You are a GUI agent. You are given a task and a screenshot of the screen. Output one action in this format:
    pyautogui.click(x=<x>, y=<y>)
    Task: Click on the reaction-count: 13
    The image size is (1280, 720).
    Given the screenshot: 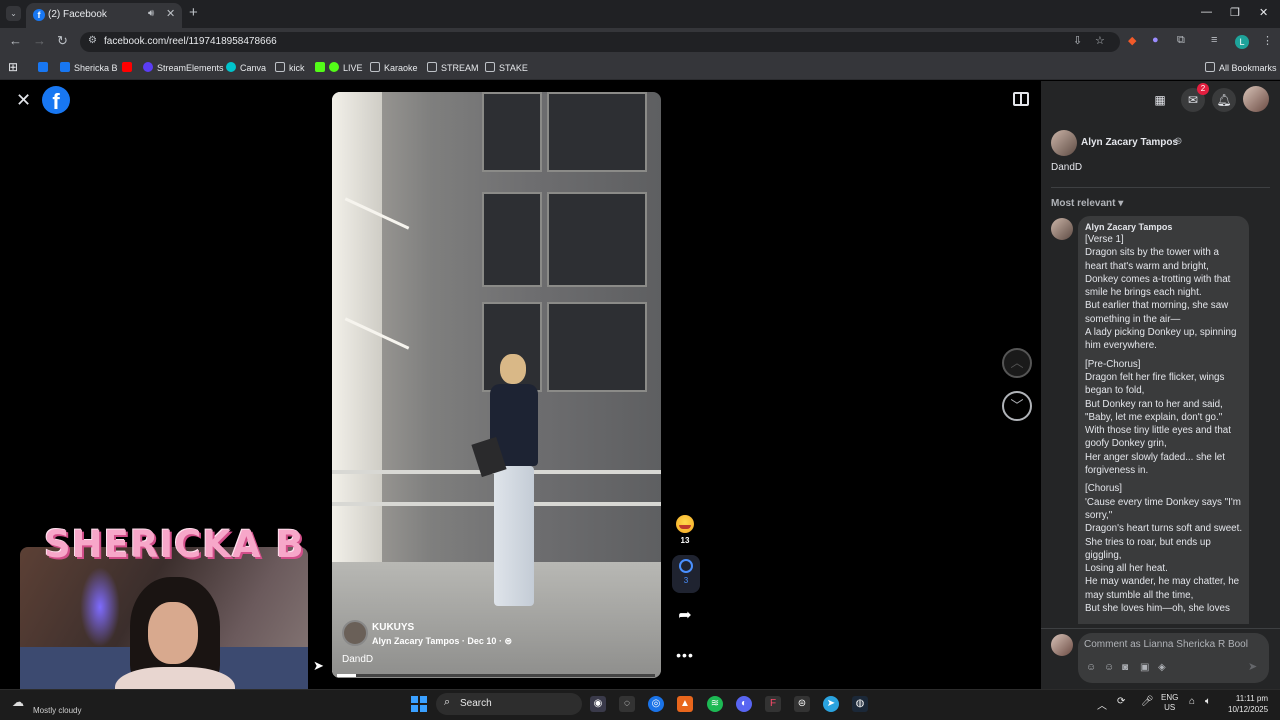 What is the action you would take?
    pyautogui.click(x=685, y=540)
    